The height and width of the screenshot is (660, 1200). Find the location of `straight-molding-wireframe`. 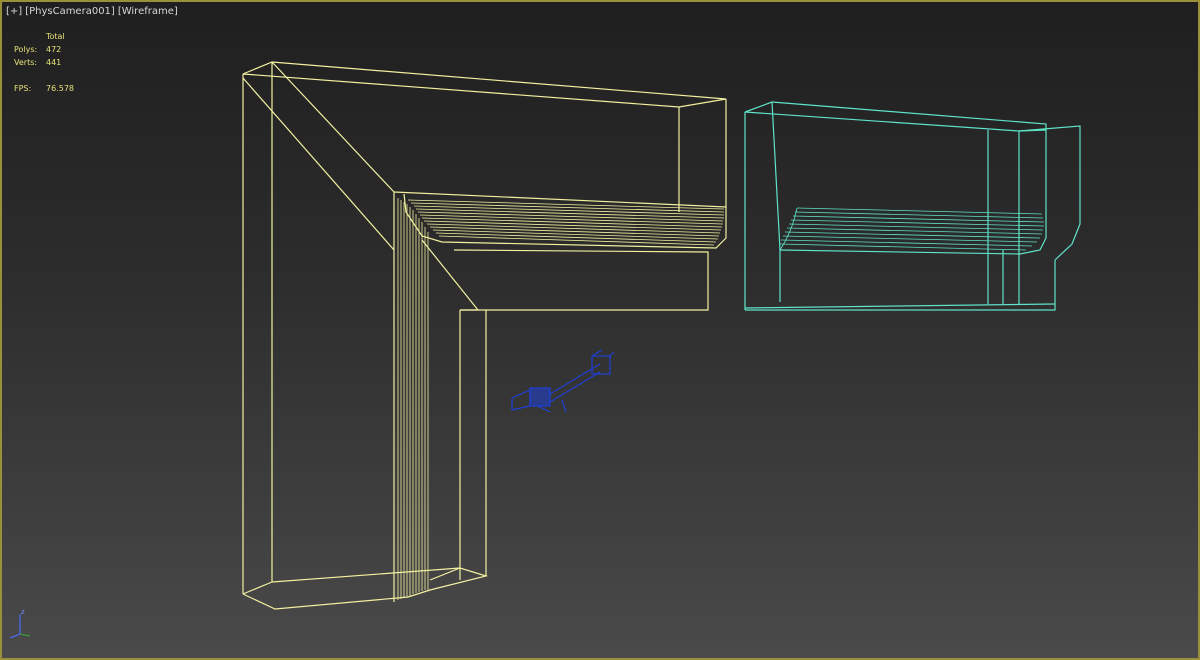

straight-molding-wireframe is located at coordinates (912, 206).